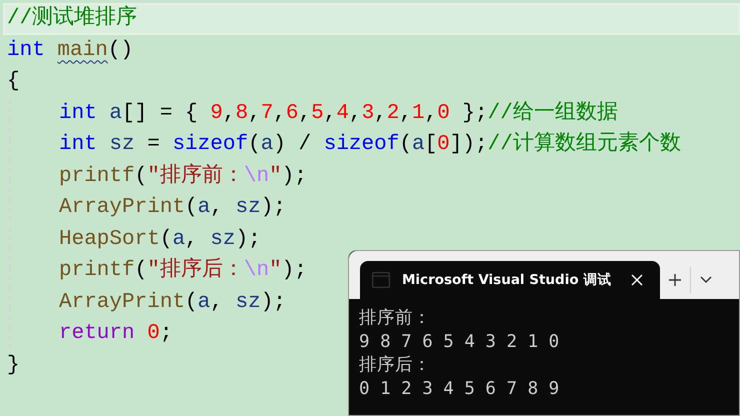 This screenshot has width=740, height=416. What do you see at coordinates (510, 280) in the screenshot?
I see `console-tab: Microsoft Visual Studio 调试` at bounding box center [510, 280].